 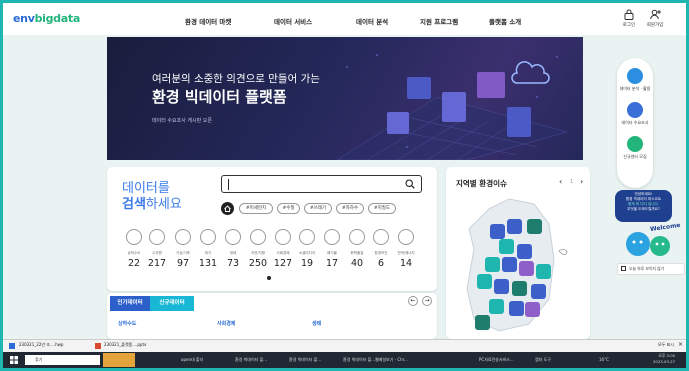 I want to click on category-nature-terrain: 자연/지형 250, so click(x=258, y=249).